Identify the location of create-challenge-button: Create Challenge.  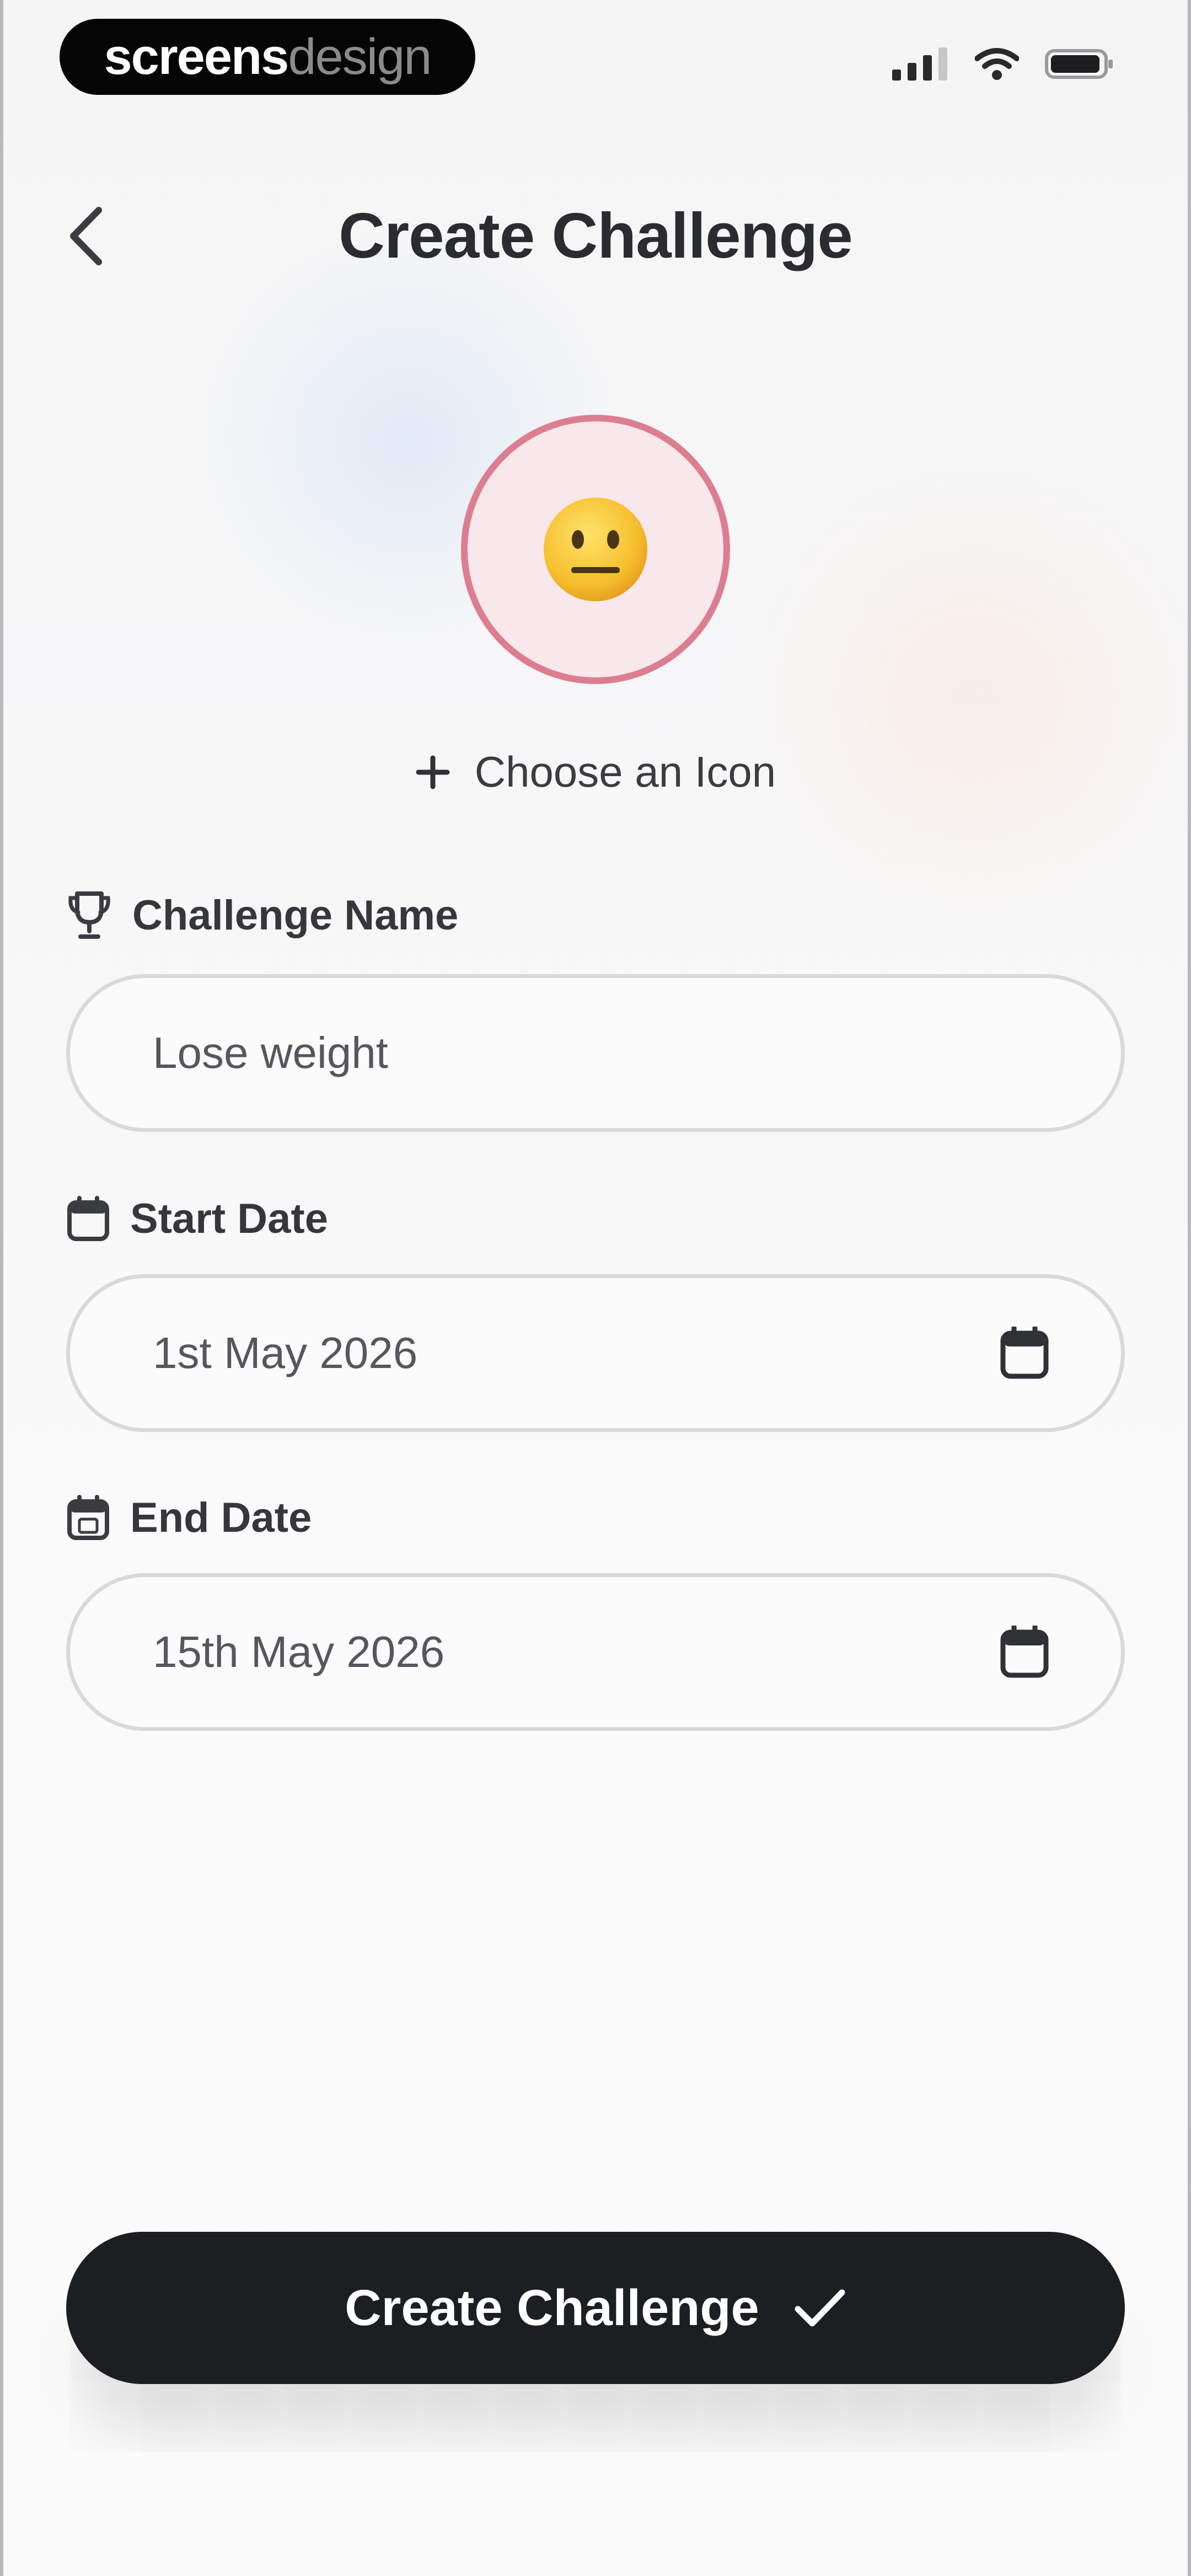
(595, 2308).